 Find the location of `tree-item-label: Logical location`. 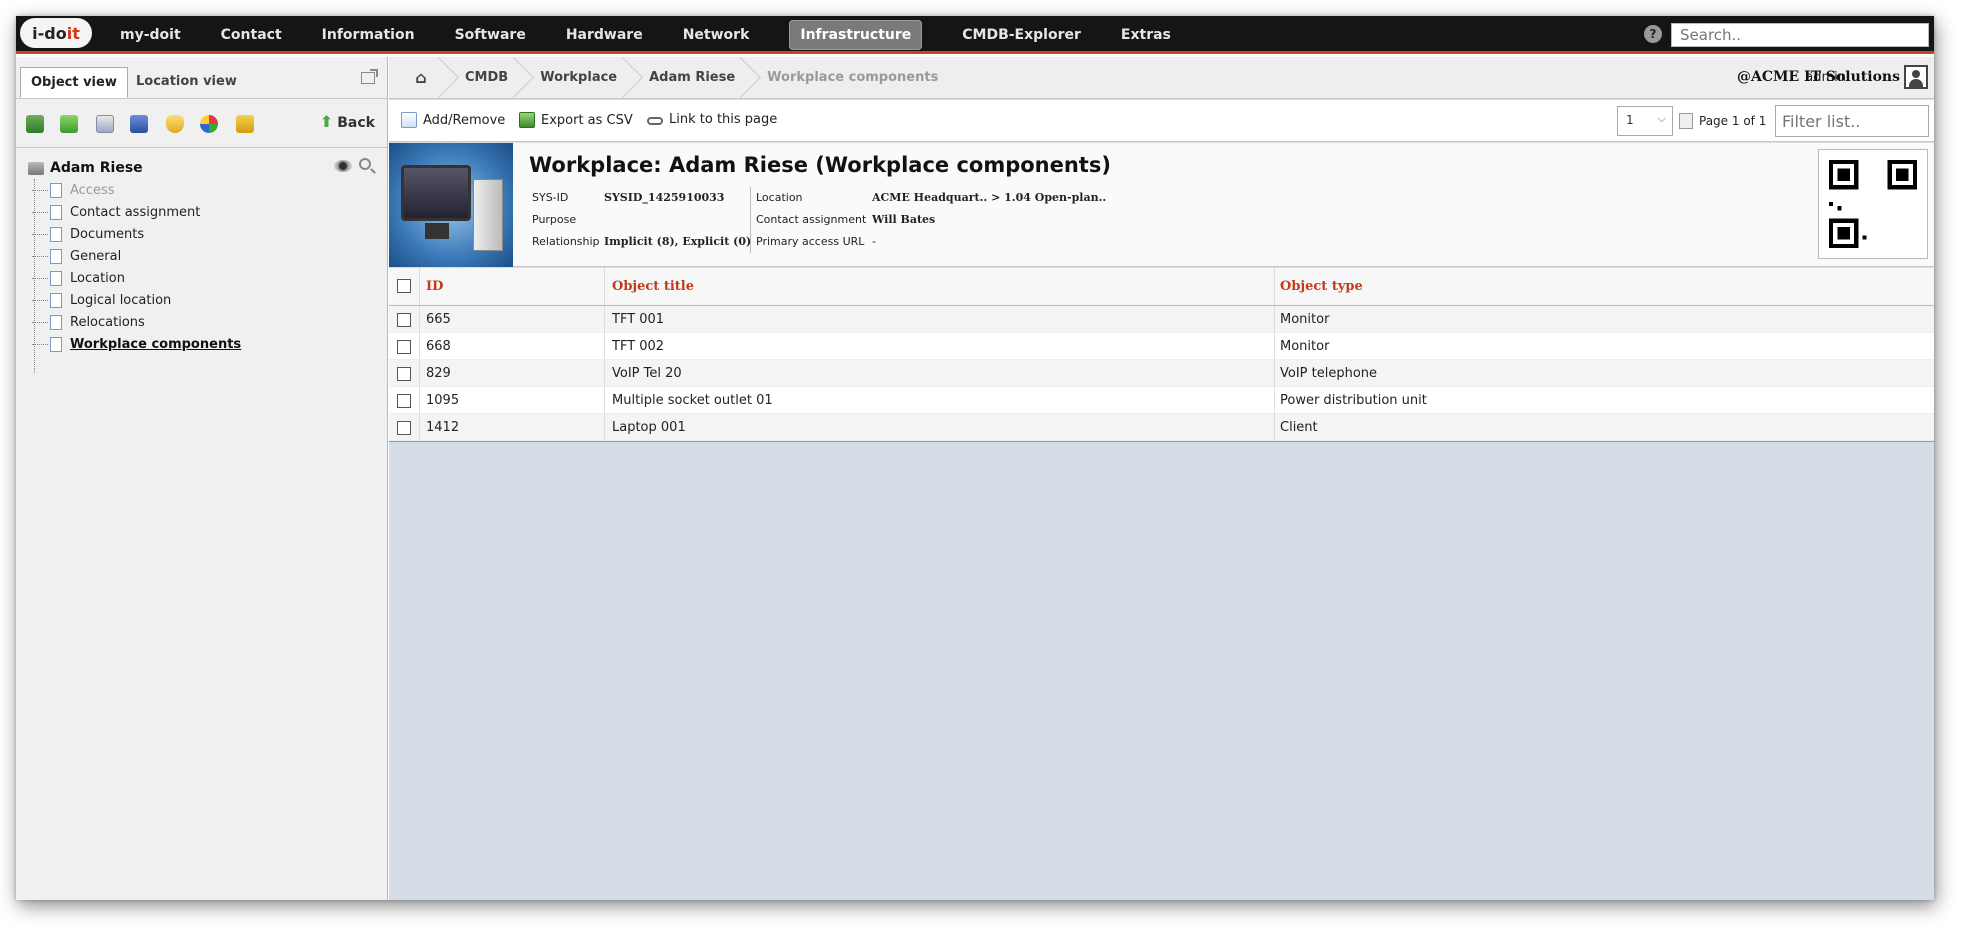

tree-item-label: Logical location is located at coordinates (121, 300).